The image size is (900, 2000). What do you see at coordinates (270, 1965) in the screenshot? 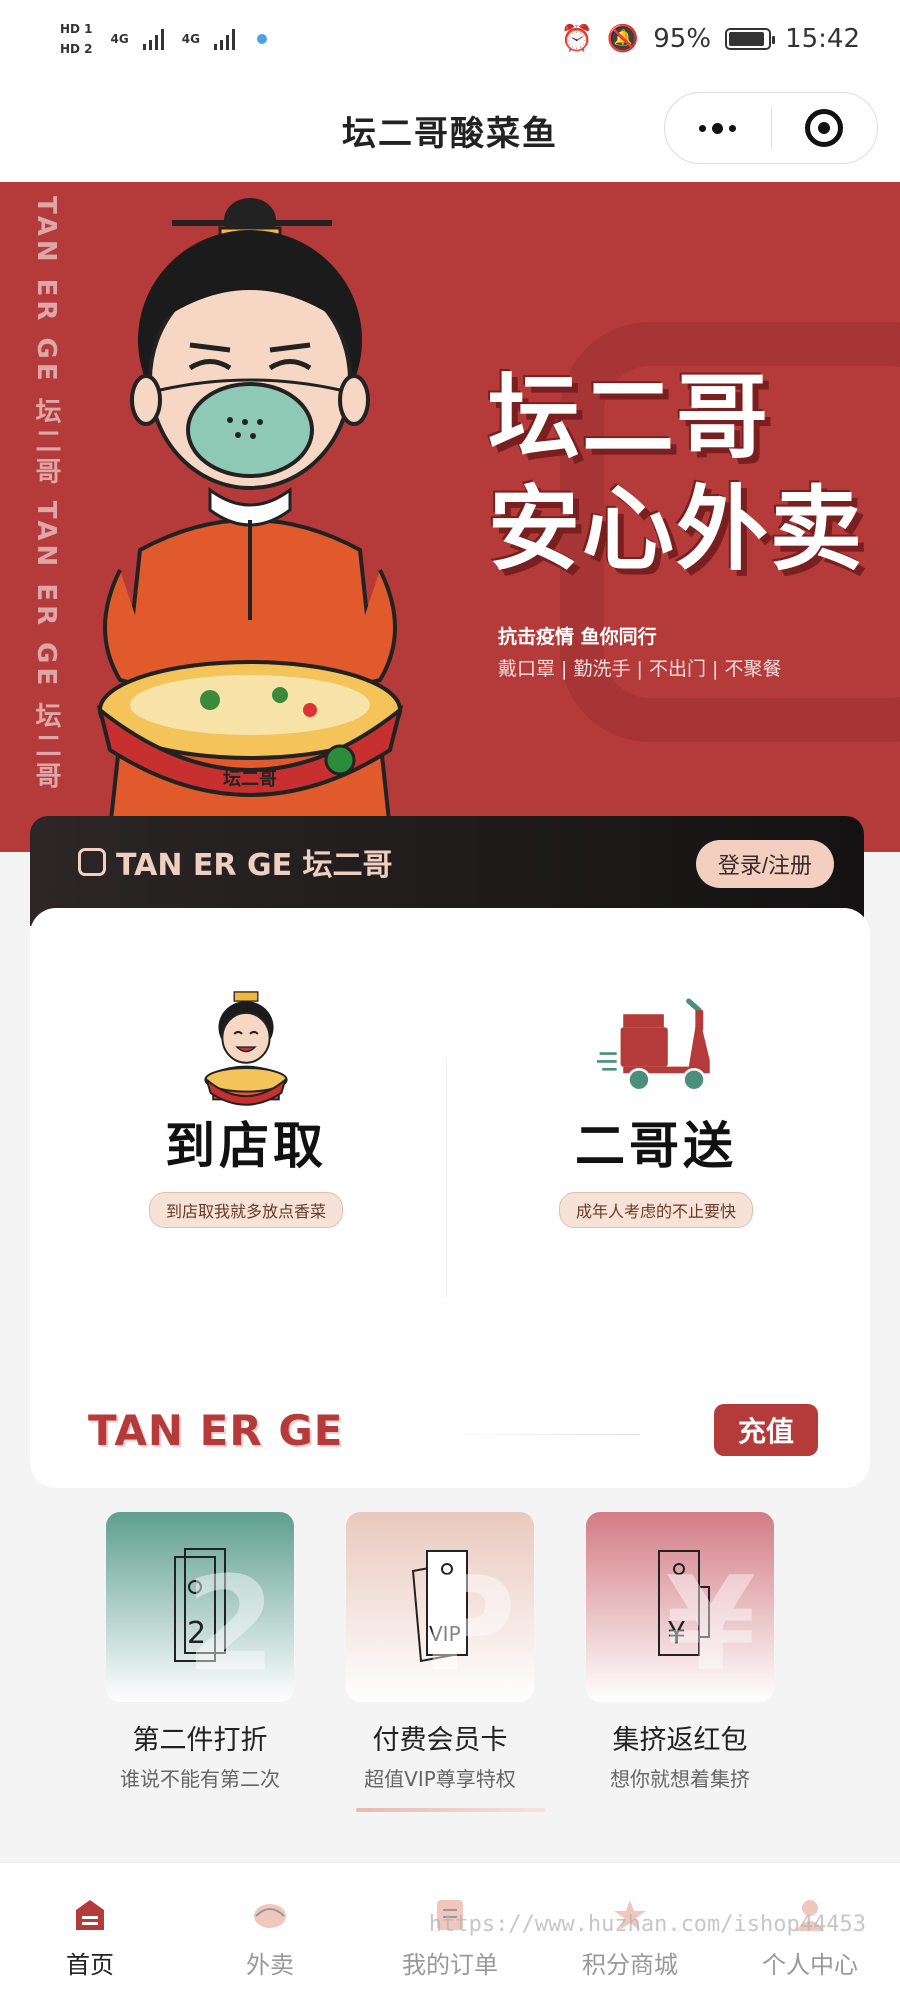
I see `tab-label: 外卖` at bounding box center [270, 1965].